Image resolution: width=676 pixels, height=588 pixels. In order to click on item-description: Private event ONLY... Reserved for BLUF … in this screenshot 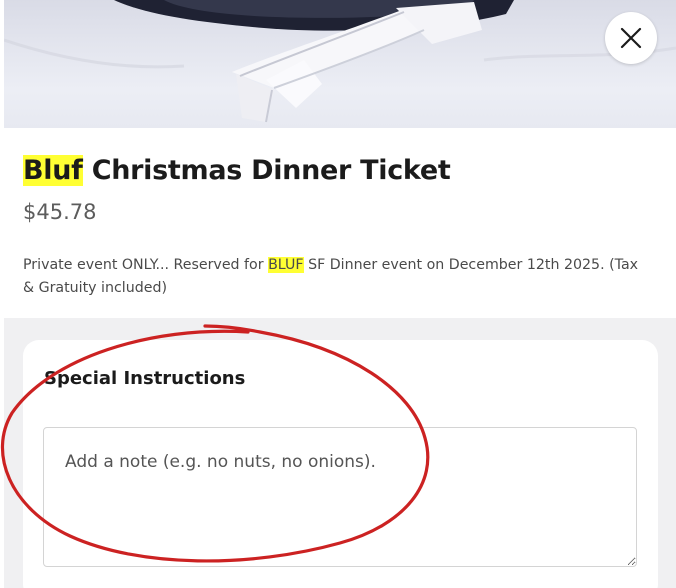, I will do `click(338, 277)`.